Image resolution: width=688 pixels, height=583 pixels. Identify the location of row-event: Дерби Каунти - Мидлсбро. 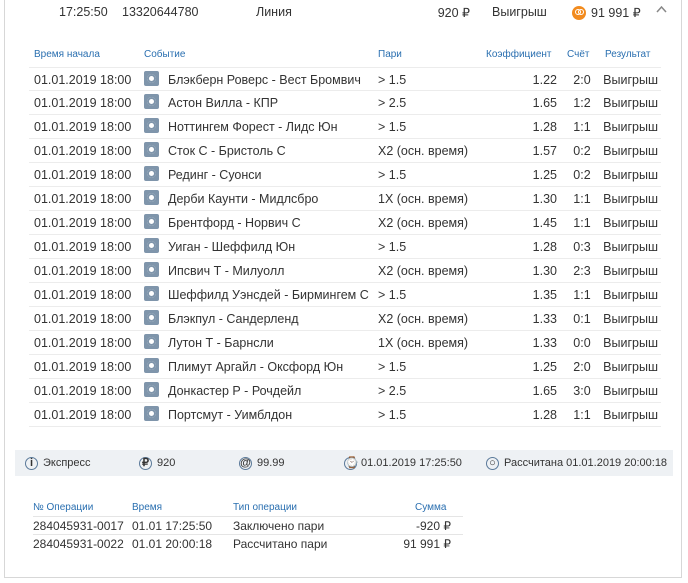
(243, 199).